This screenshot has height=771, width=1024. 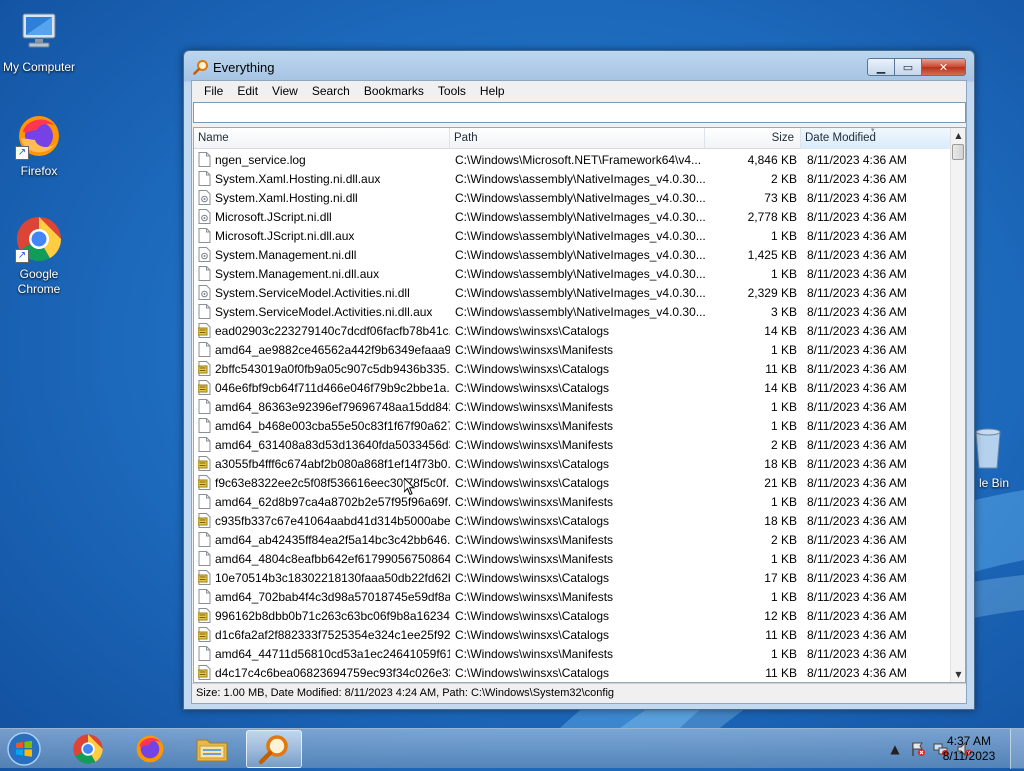 What do you see at coordinates (22, 256) in the screenshot?
I see `shortcut-arrow-icon: ↗` at bounding box center [22, 256].